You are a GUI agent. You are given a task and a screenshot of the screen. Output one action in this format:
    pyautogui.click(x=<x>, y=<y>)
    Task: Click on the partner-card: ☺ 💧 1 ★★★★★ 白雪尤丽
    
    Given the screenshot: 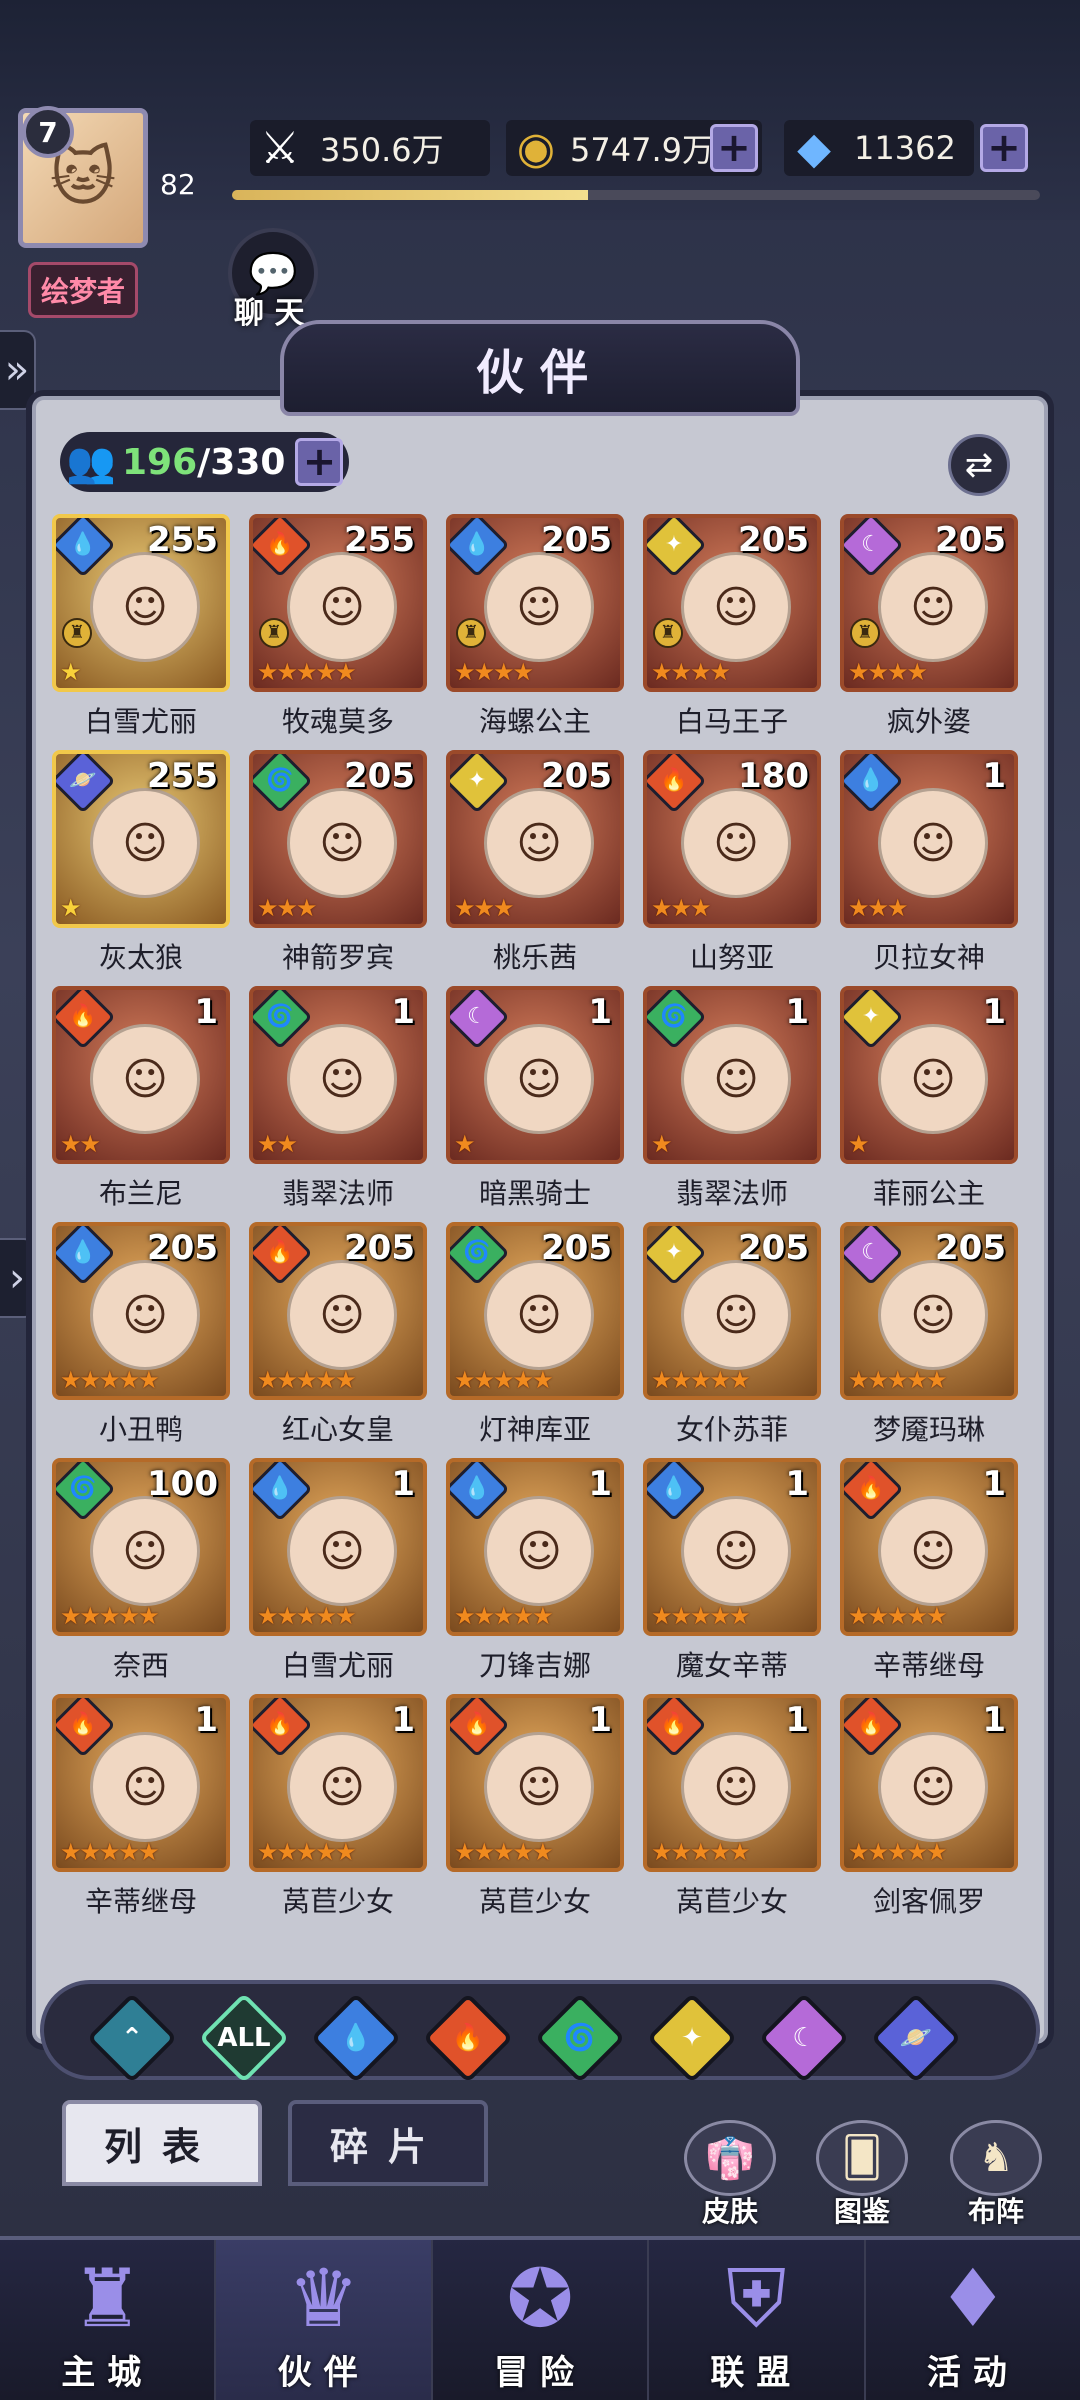 What is the action you would take?
    pyautogui.click(x=338, y=1572)
    